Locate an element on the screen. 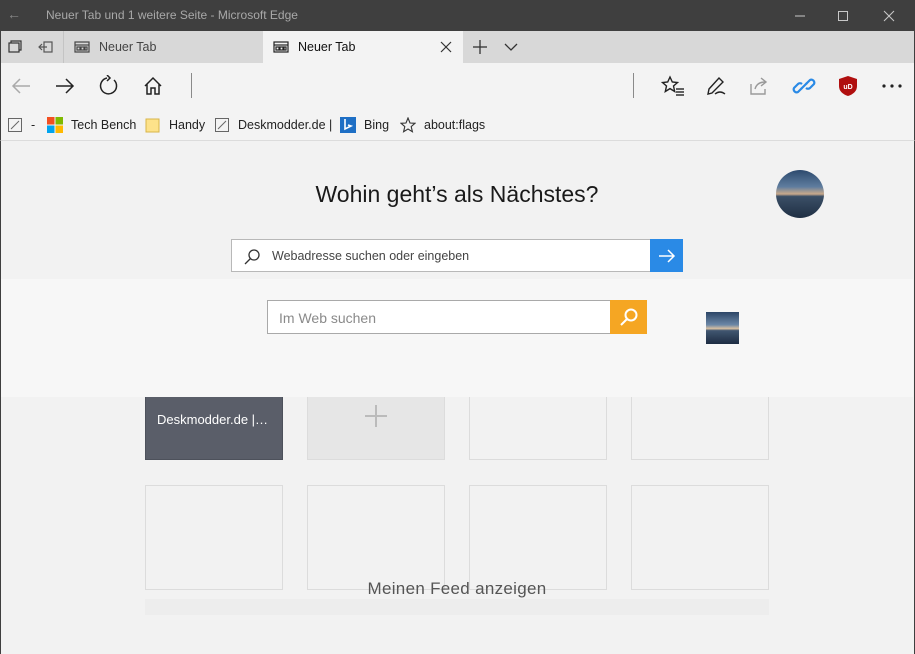  back-arrow-icon: ← is located at coordinates (14, 14).